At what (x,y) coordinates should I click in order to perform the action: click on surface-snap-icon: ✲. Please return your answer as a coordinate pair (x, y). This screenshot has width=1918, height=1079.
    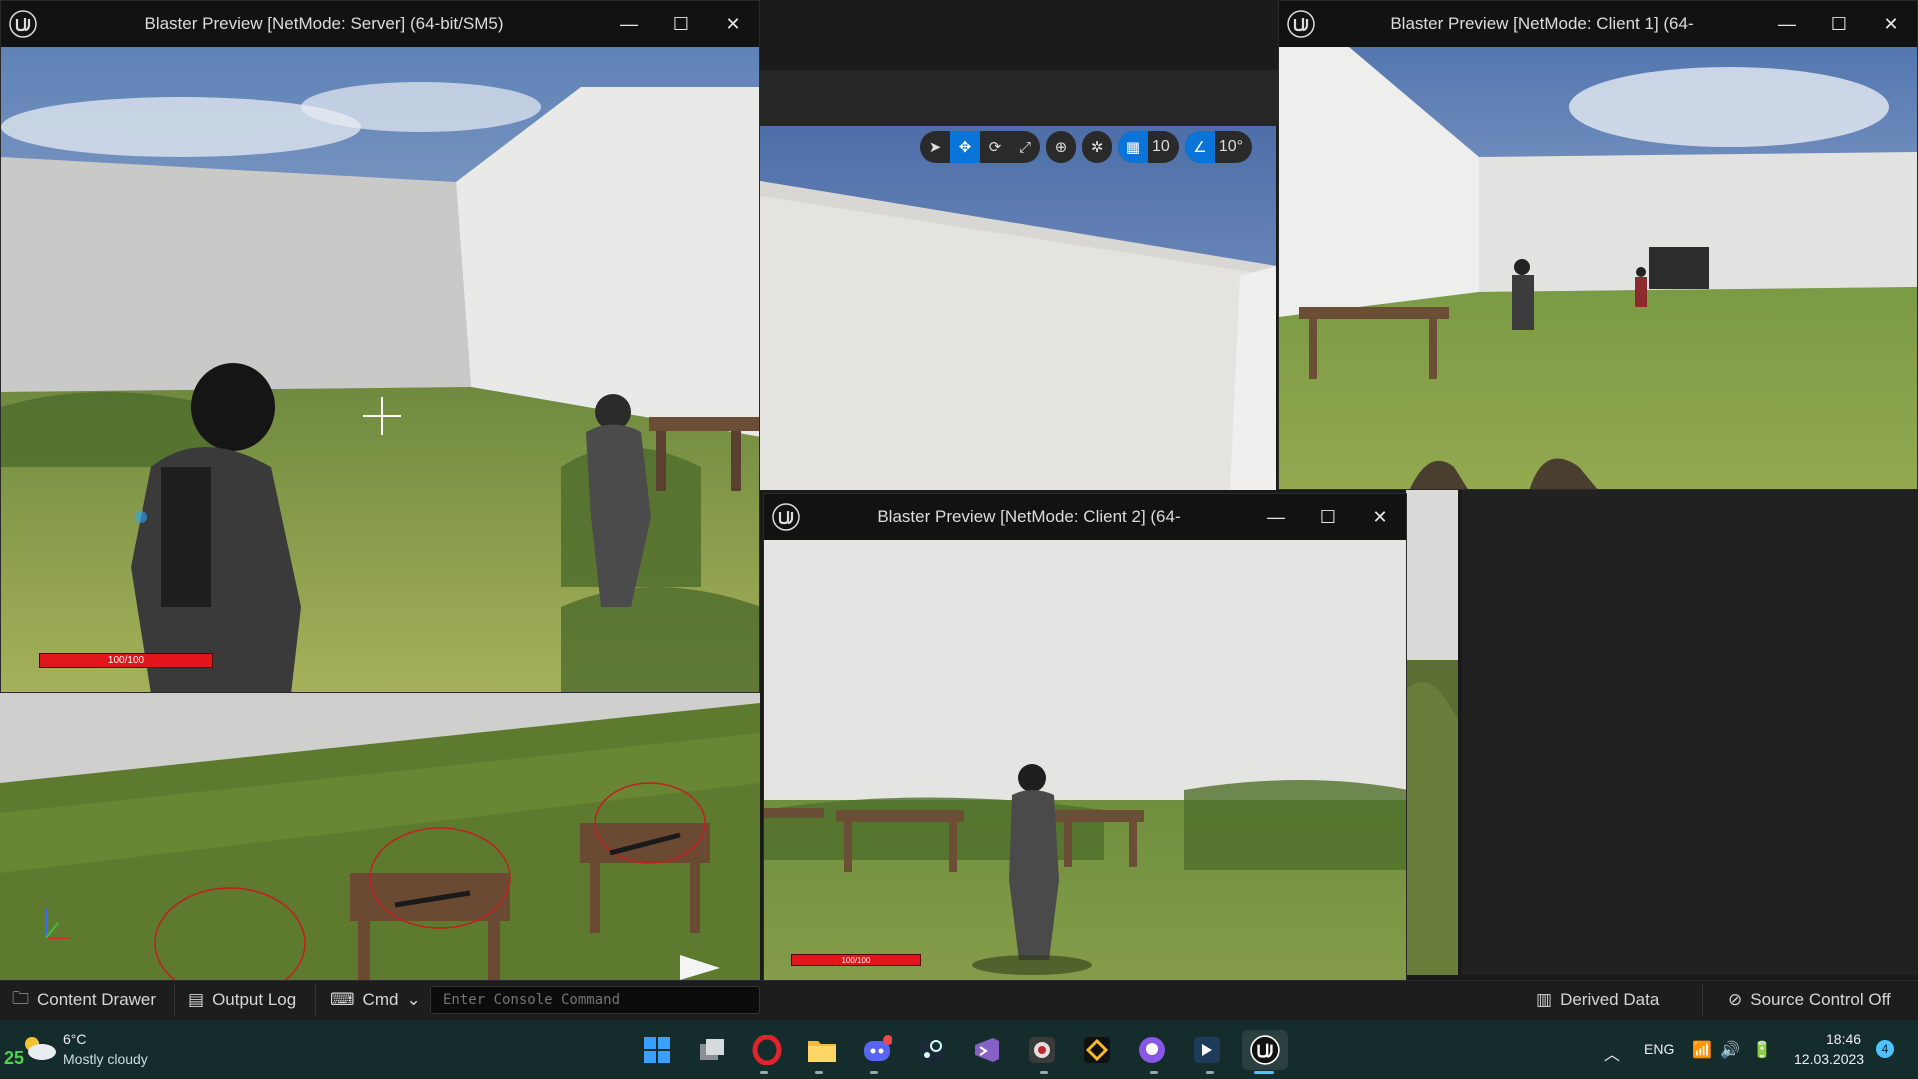
    Looking at the image, I should click on (1097, 147).